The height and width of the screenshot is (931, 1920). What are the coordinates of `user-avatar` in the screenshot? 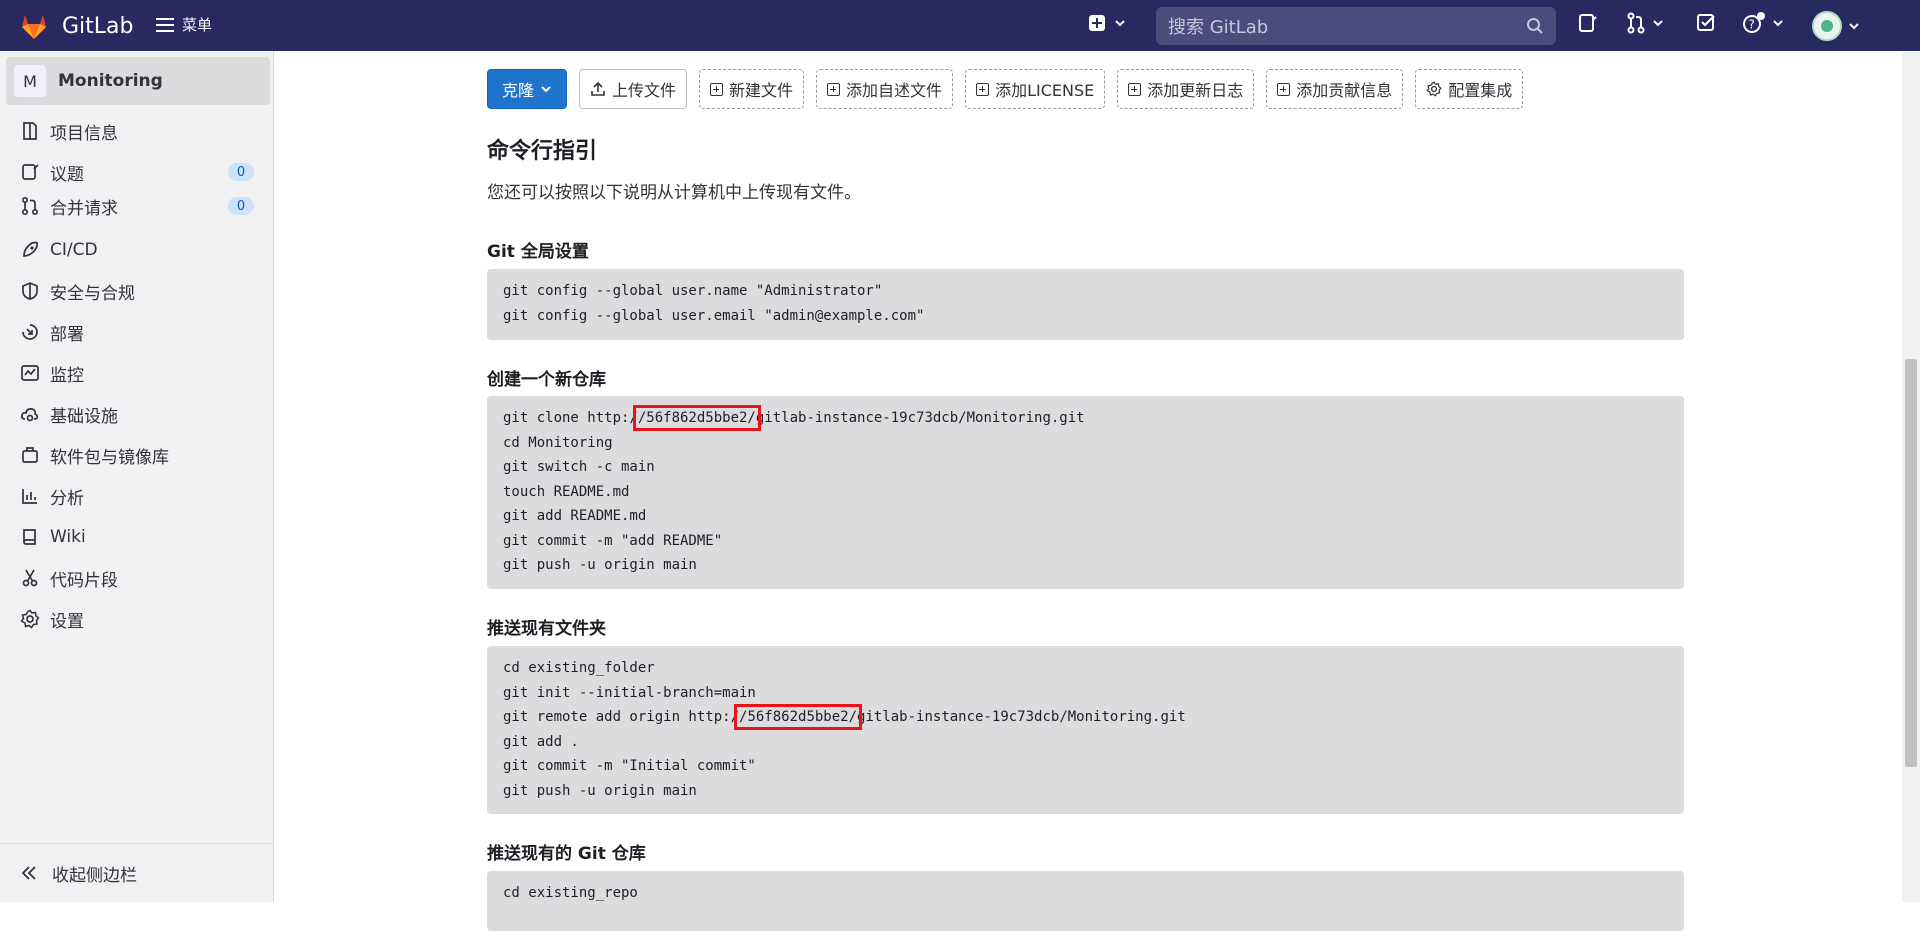 It's located at (1827, 26).